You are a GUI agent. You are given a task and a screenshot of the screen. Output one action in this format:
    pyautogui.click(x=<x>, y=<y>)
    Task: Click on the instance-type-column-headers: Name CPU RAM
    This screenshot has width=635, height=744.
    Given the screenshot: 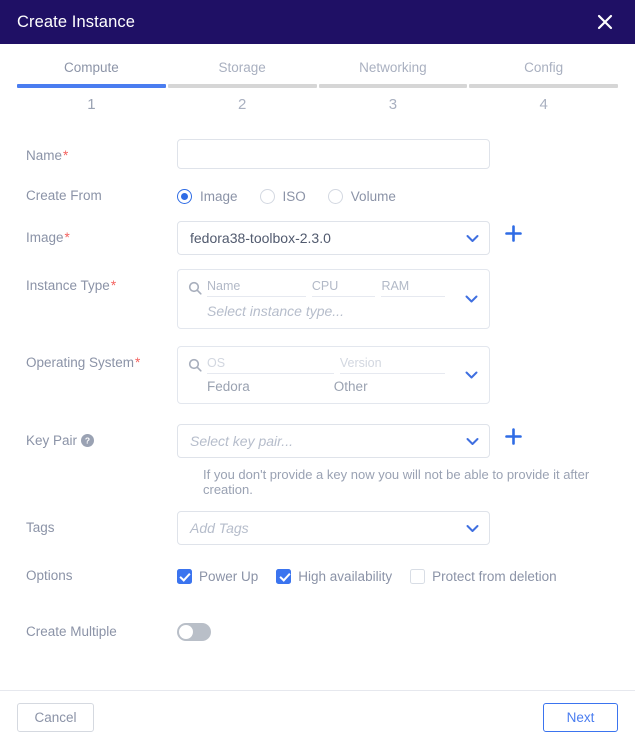 What is the action you would take?
    pyautogui.click(x=333, y=287)
    